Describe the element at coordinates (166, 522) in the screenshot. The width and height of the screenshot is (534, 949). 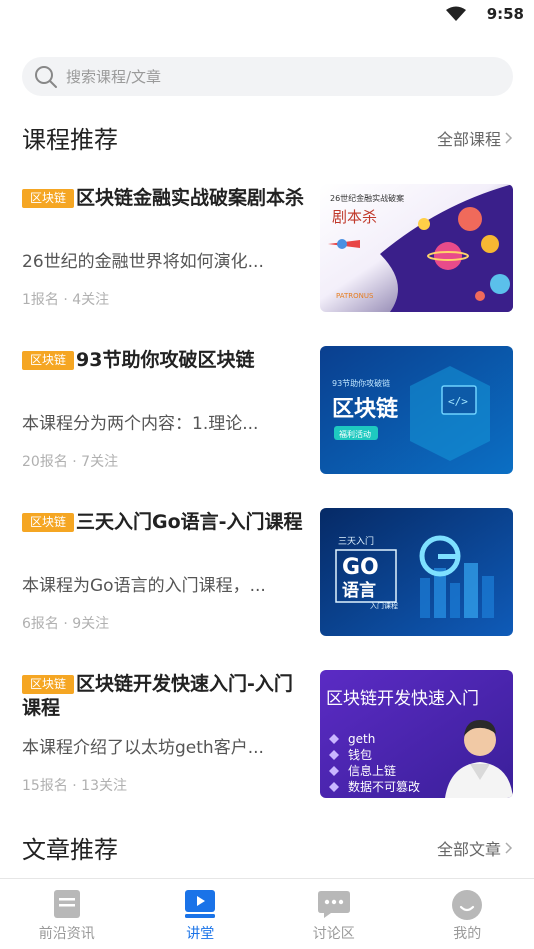
I see `course-title: 区块链 三天入门Go语言-入门课程` at that location.